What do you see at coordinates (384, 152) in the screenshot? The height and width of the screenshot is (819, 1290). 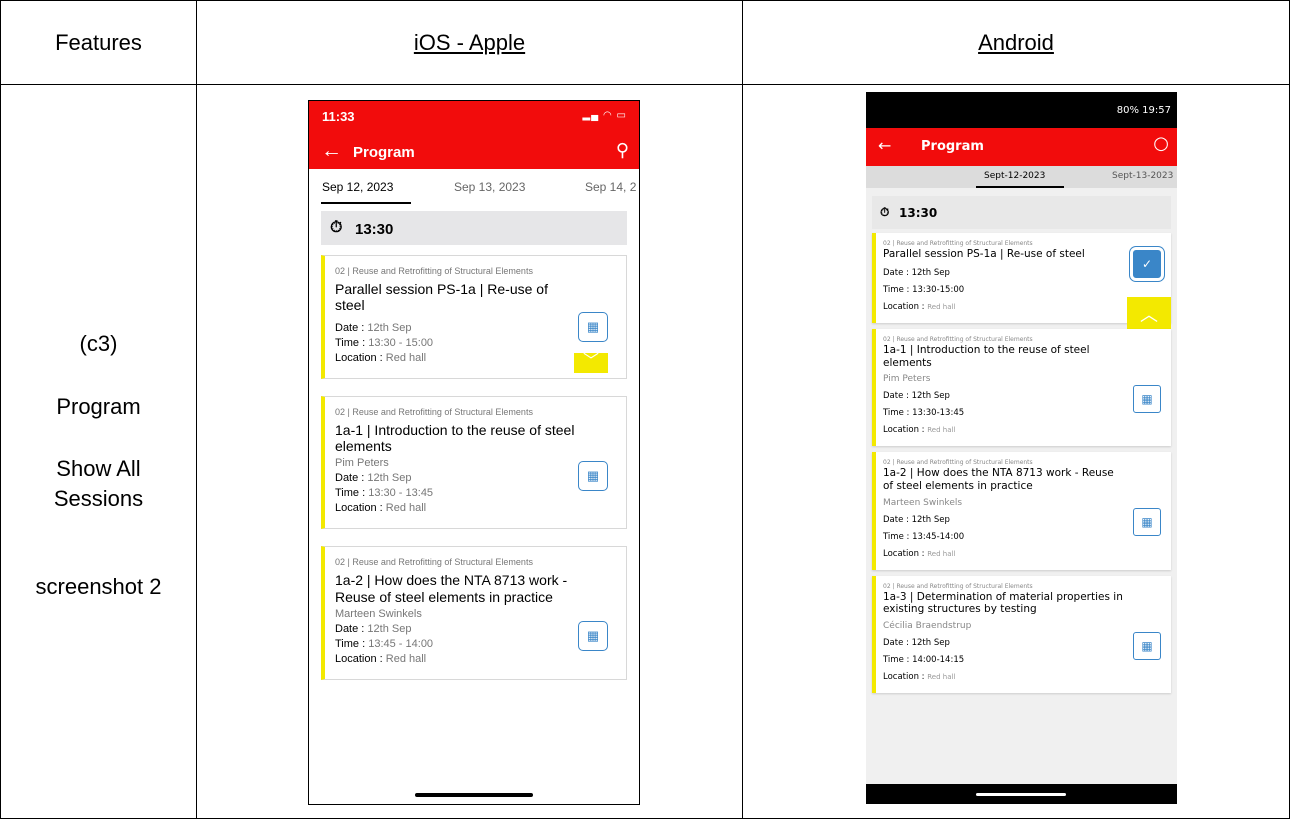 I see `ios-page-title: Program` at bounding box center [384, 152].